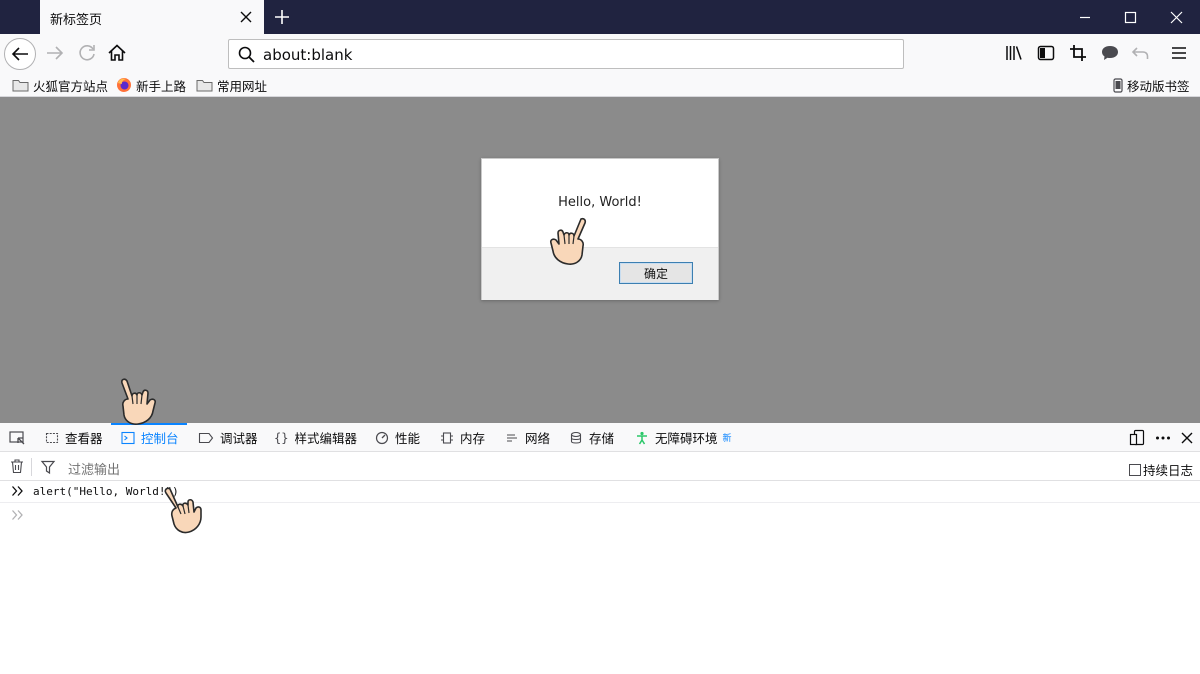  I want to click on new-badge: 新, so click(727, 439).